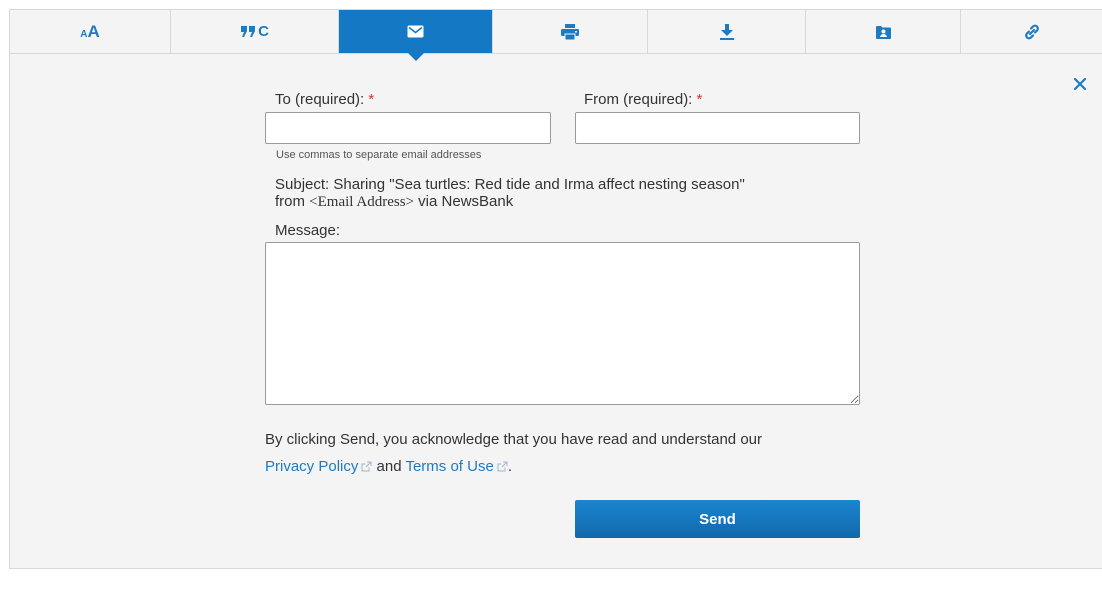 Image resolution: width=1102 pixels, height=595 pixels. Describe the element at coordinates (466, 201) in the screenshot. I see `subject-suffix: via NewsBank` at that location.